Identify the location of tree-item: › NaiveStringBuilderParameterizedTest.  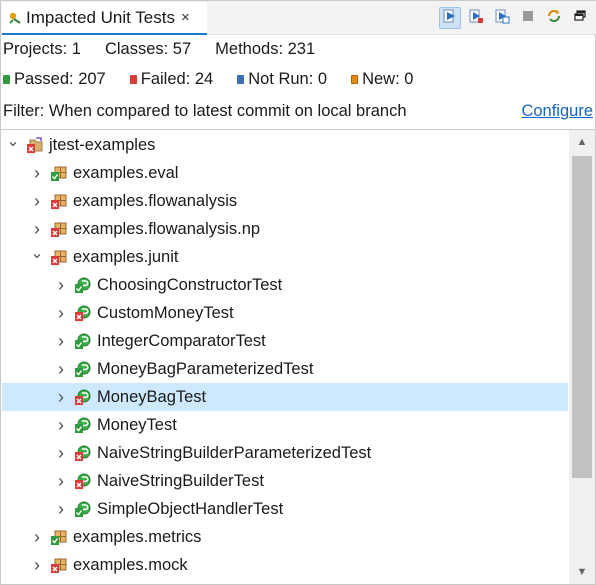
(285, 453).